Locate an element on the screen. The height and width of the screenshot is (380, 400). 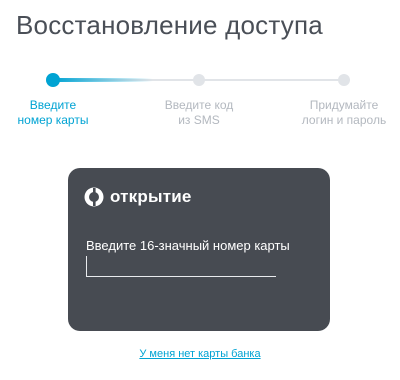
card-number-input is located at coordinates (181, 266).